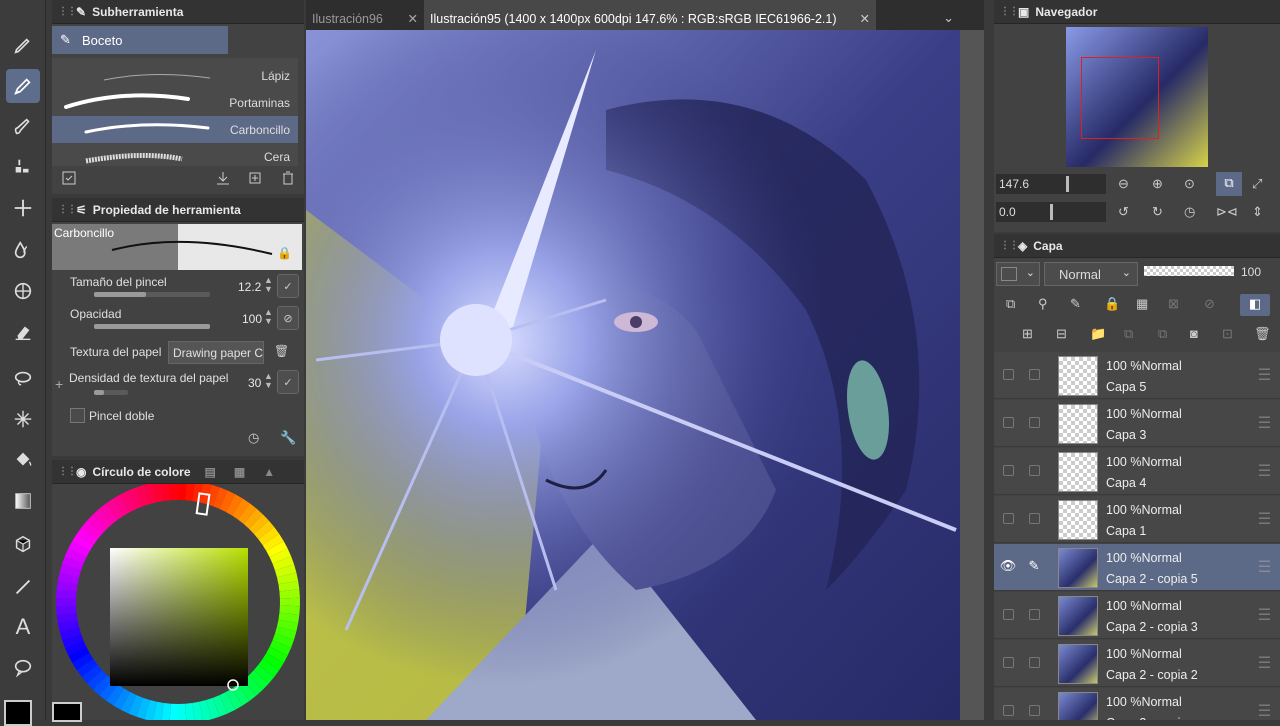 This screenshot has height=726, width=1280. I want to click on create-mask-icon: ◙, so click(1194, 333).